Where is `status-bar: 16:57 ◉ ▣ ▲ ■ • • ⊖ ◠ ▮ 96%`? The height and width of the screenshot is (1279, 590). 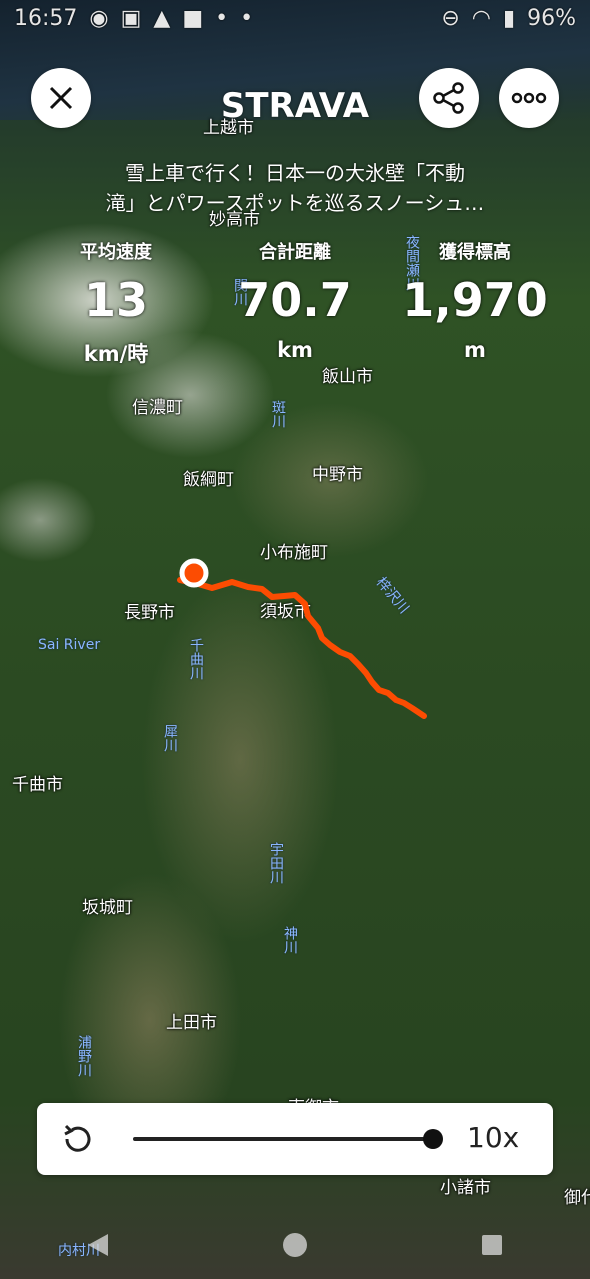 status-bar: 16:57 ◉ ▣ ▲ ■ • • ⊖ ◠ ▮ 96% is located at coordinates (295, 18).